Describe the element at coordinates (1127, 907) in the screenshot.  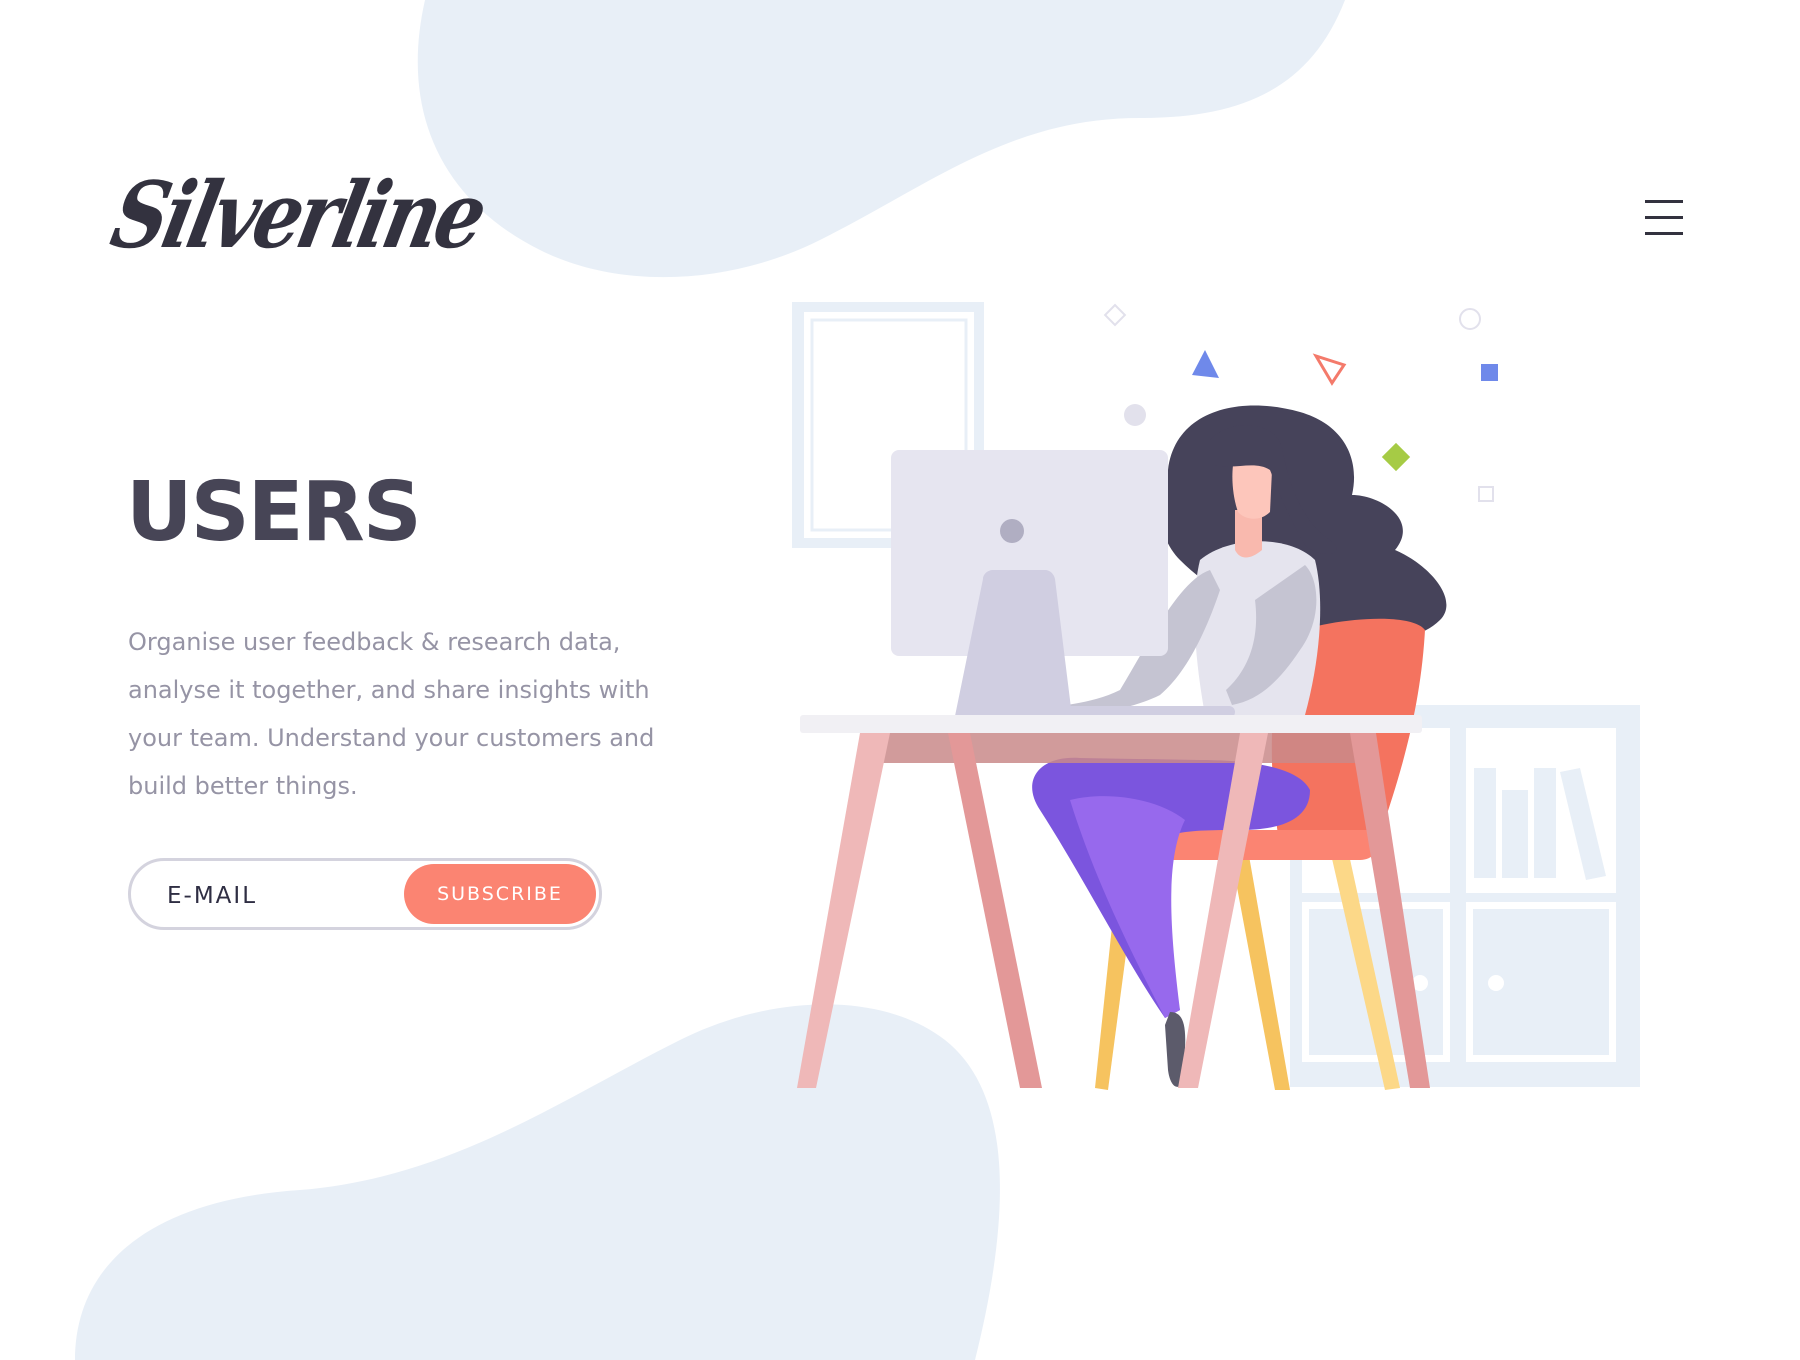
I see `leg` at that location.